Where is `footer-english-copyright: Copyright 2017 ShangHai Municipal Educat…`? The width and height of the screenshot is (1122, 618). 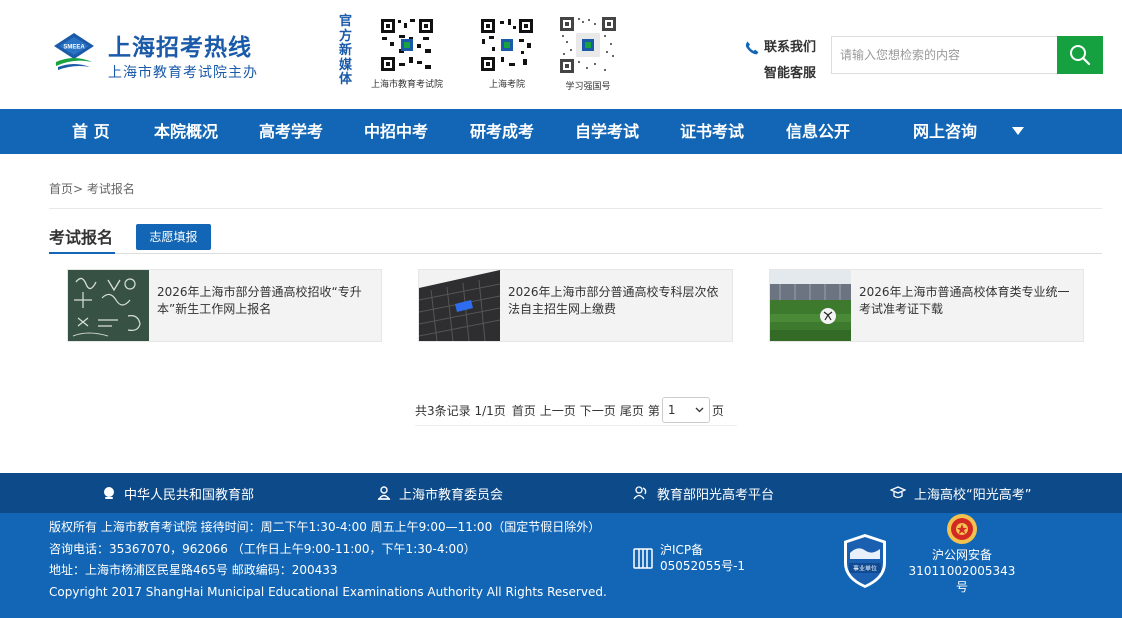 footer-english-copyright: Copyright 2017 ShangHai Municipal Educat… is located at coordinates (328, 591).